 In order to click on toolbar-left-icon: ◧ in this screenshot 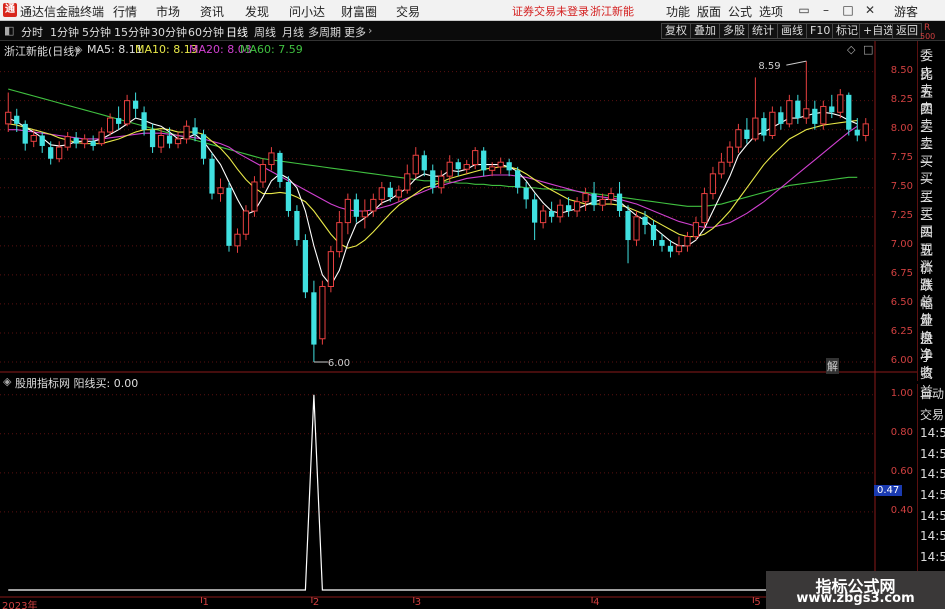, I will do `click(9, 30)`.